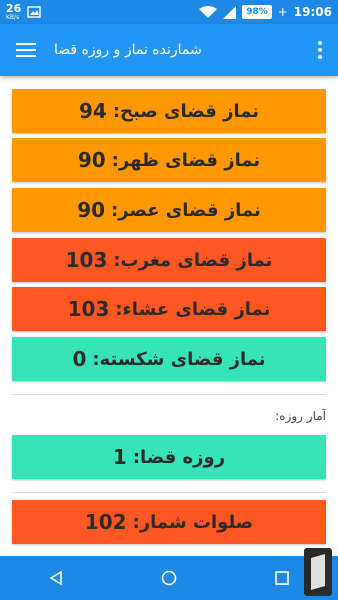 The height and width of the screenshot is (600, 338). I want to click on wifi-icon, so click(208, 11).